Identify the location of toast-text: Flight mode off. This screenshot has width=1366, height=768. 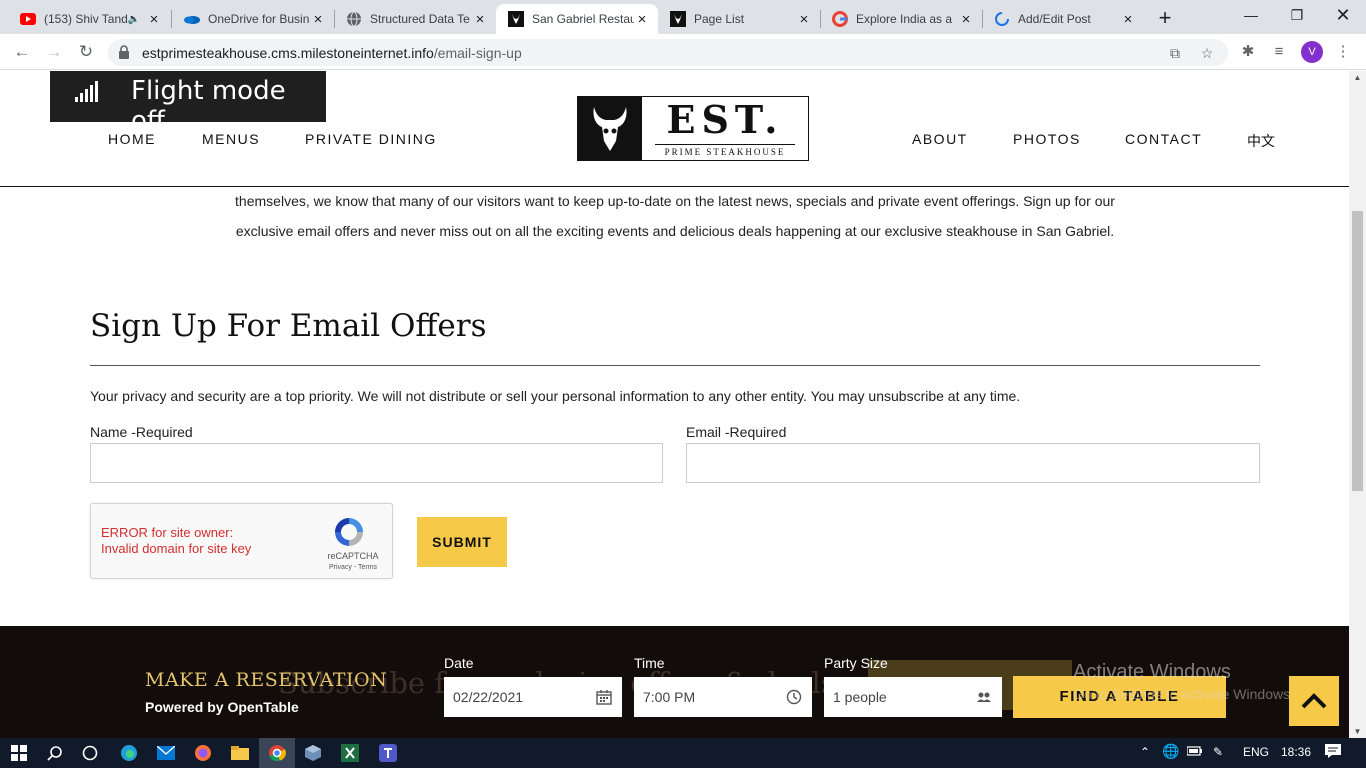
(208, 106).